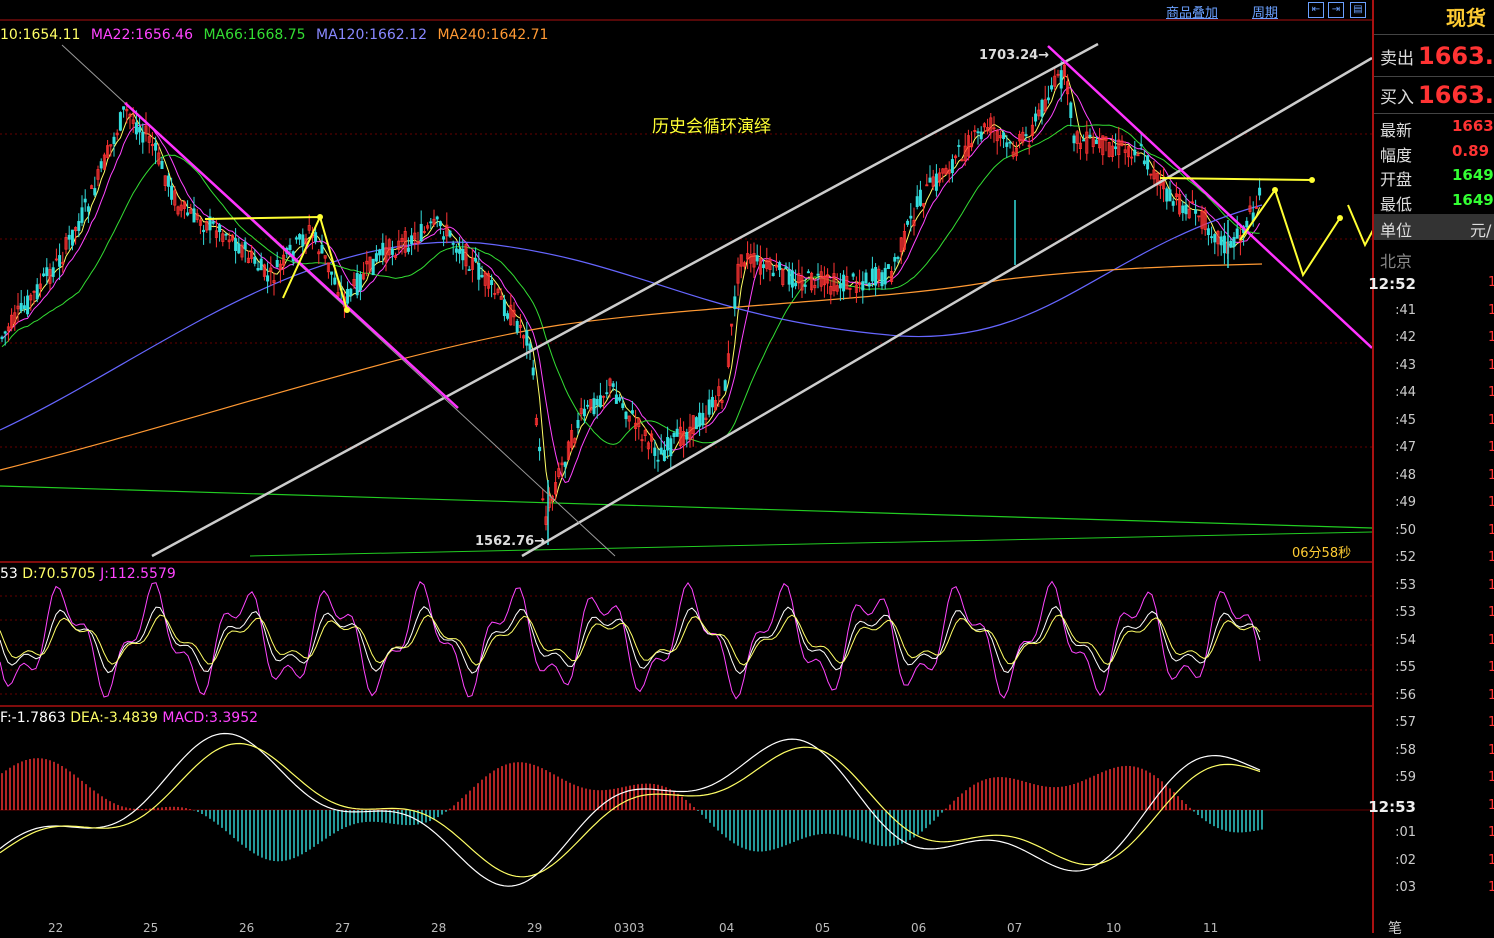 The width and height of the screenshot is (1494, 938). I want to click on kdj-d-value: D:70.5705, so click(59, 574).